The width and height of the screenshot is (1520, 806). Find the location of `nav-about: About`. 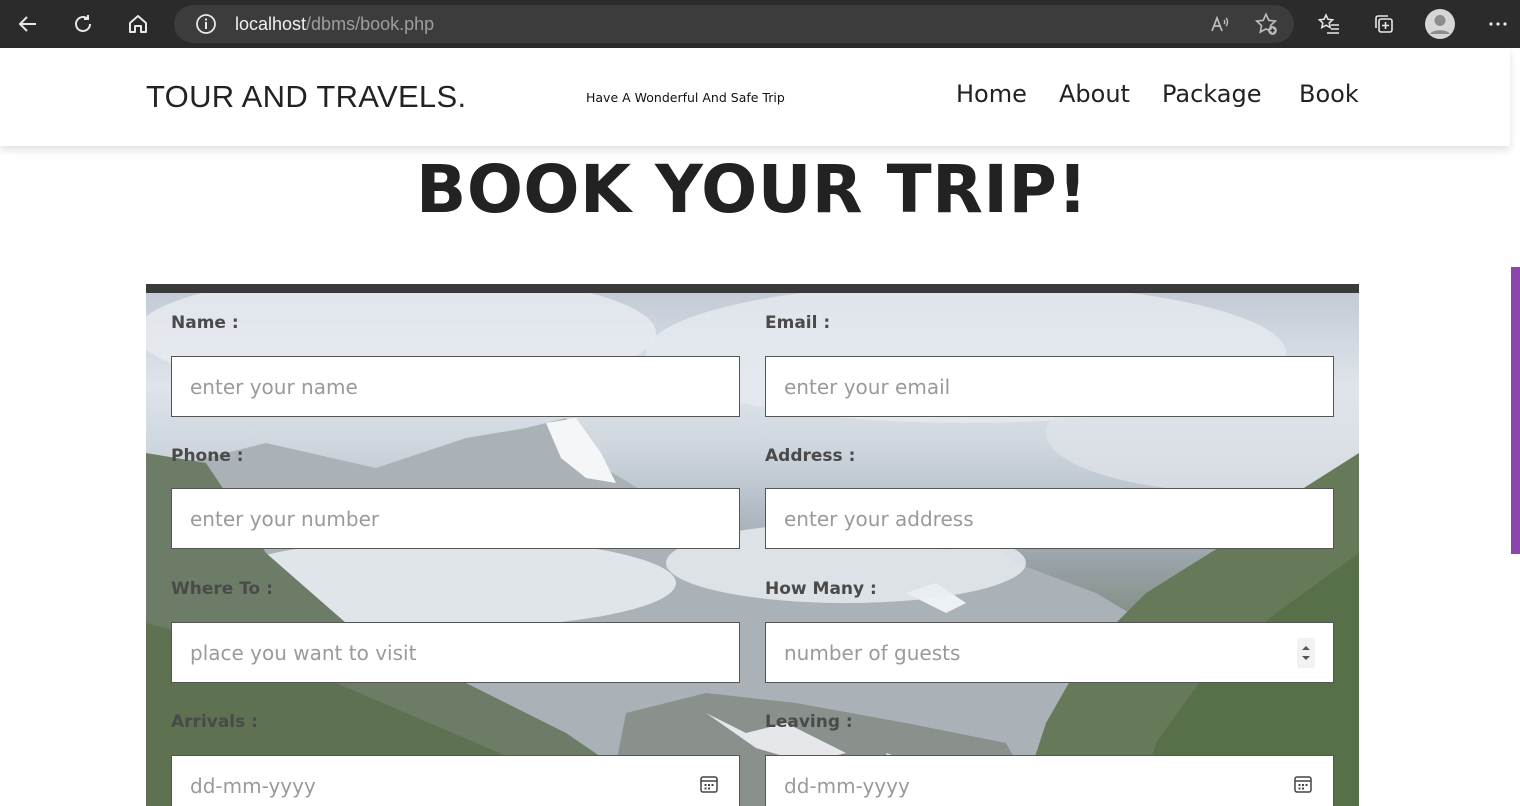

nav-about: About is located at coordinates (1094, 94).